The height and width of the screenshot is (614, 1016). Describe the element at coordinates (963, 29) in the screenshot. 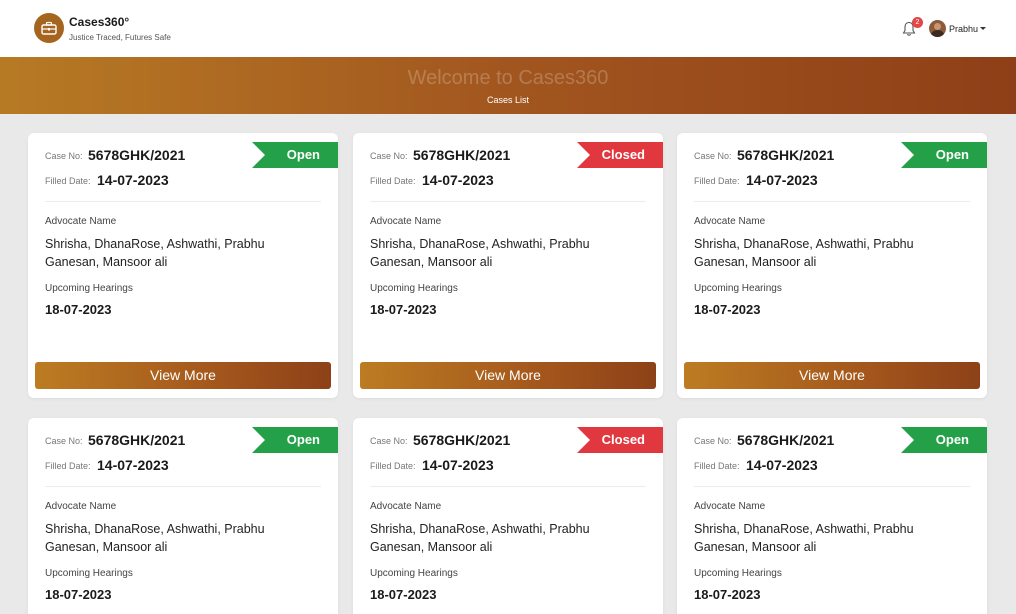

I see `user-name-label: Prabhu` at that location.